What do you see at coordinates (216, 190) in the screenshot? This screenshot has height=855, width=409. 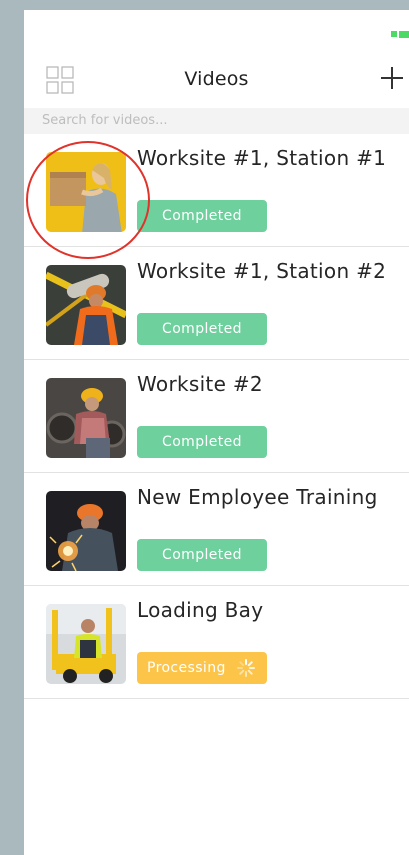 I see `video-row: Worksite #1, Station #1 Completed` at bounding box center [216, 190].